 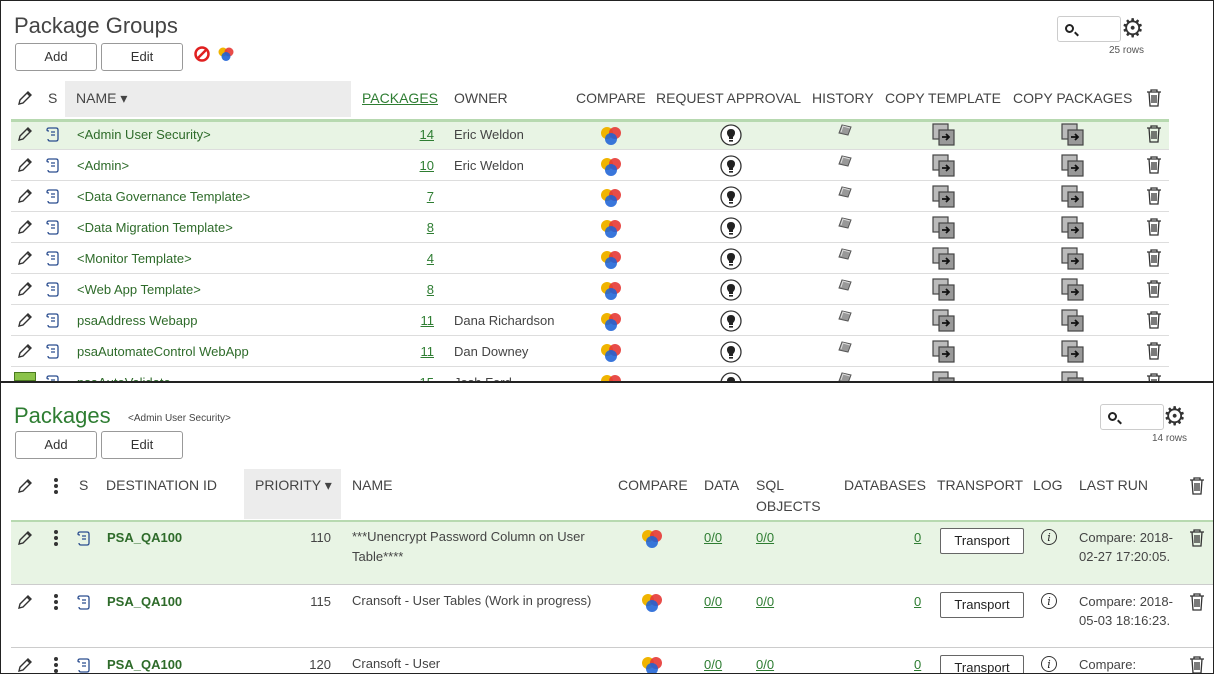 I want to click on group-packages-count: 14, so click(x=419, y=134).